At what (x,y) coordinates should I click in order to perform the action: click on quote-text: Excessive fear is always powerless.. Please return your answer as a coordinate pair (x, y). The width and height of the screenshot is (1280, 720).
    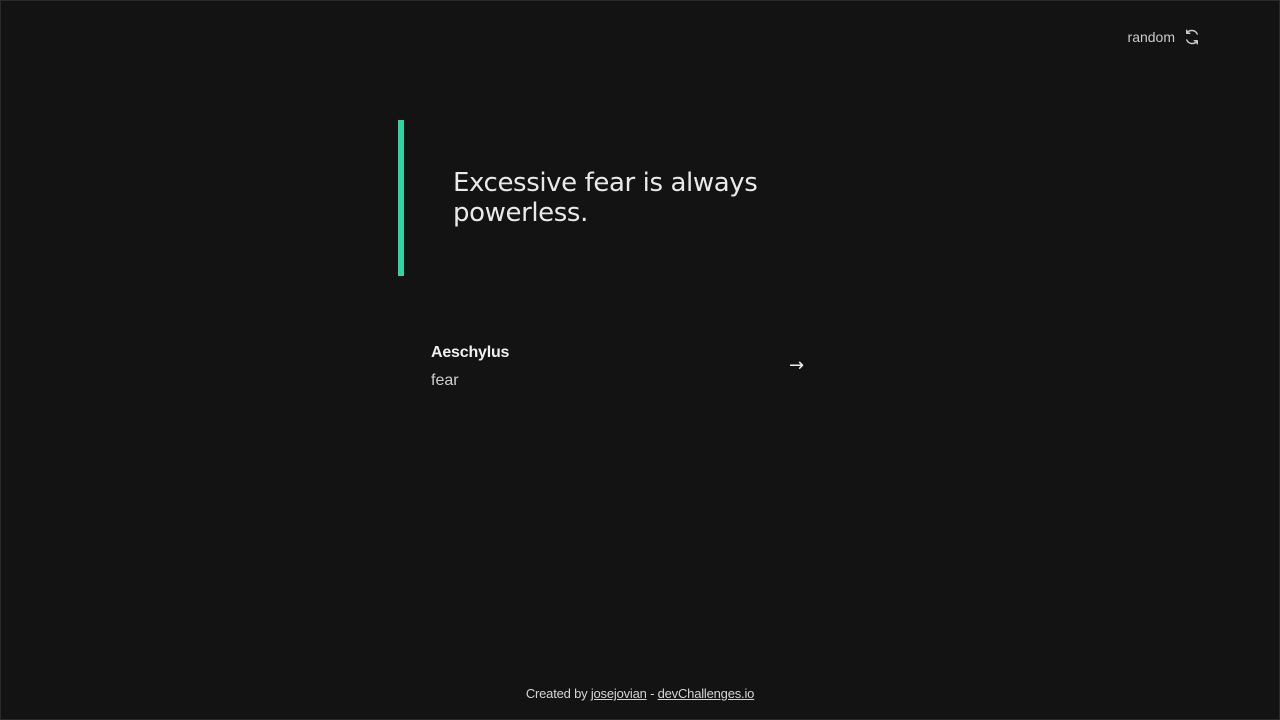
    Looking at the image, I should click on (605, 198).